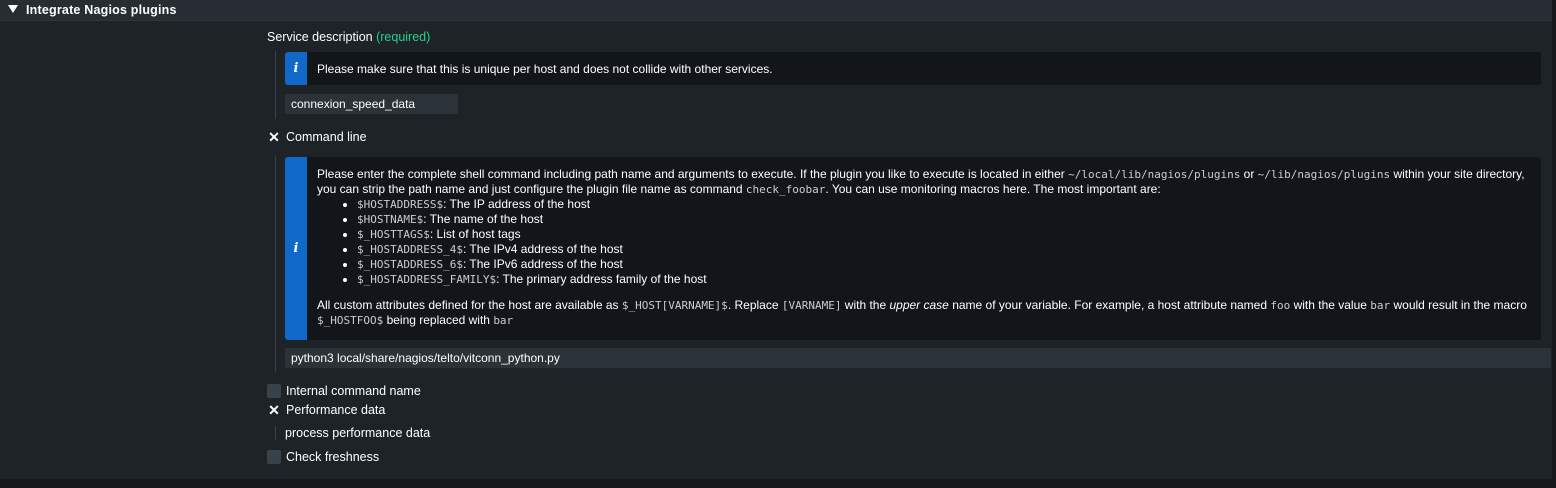  Describe the element at coordinates (1154, 174) in the screenshot. I see `code-path: ~/local/lib/nagios/plugins` at that location.